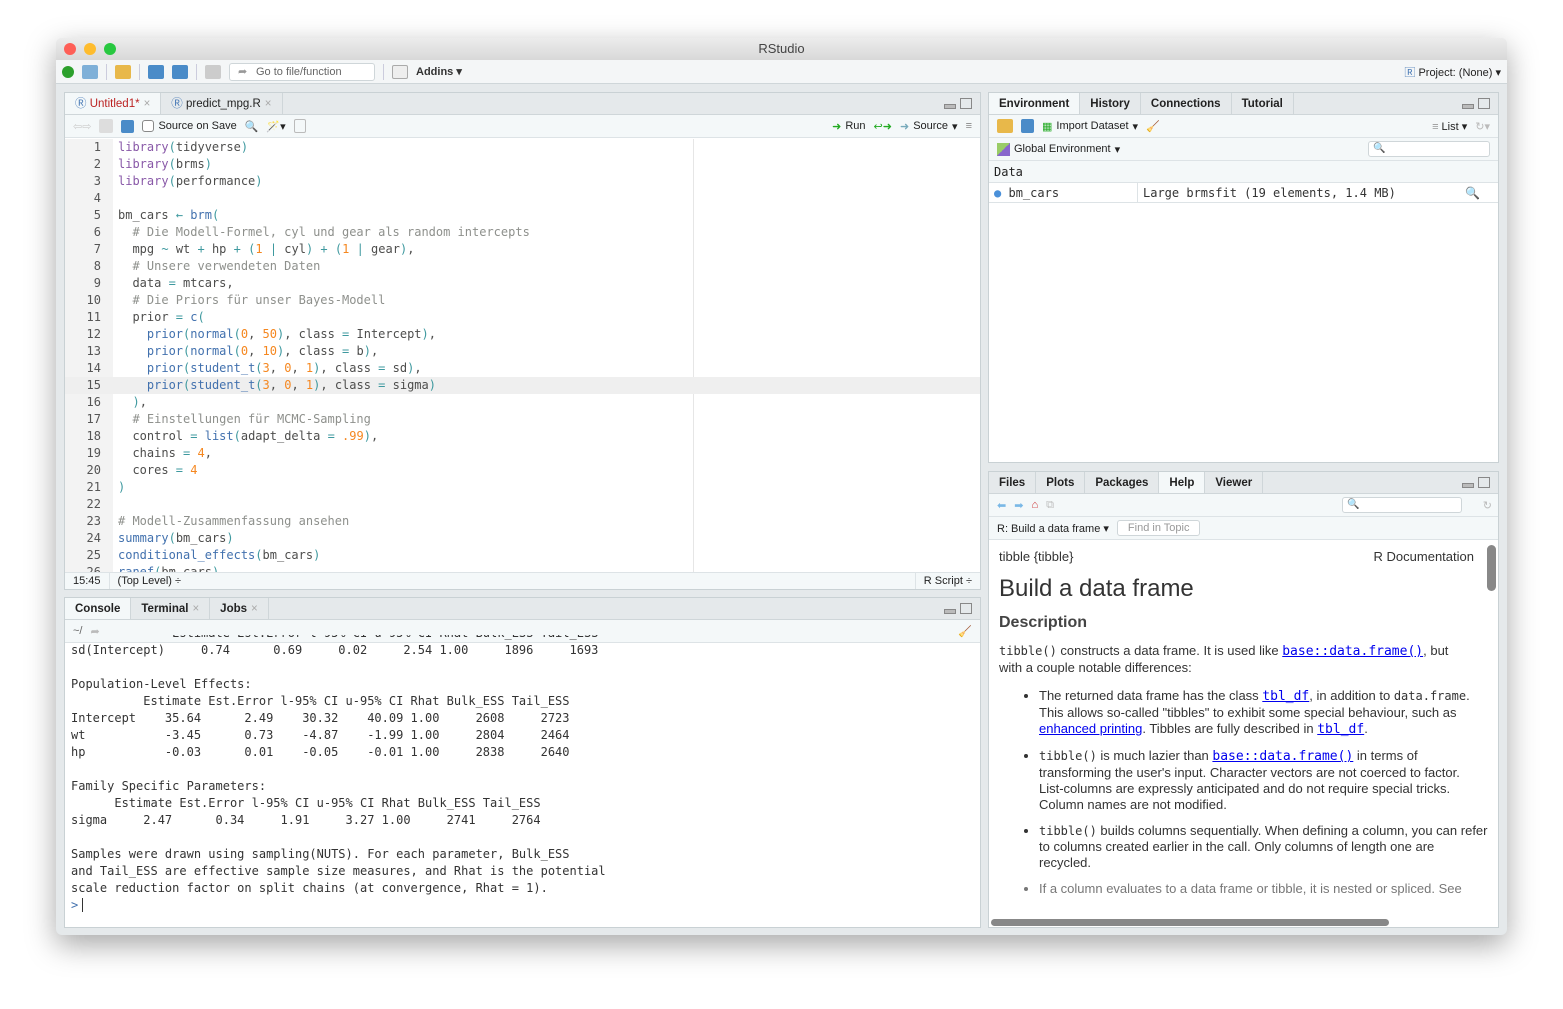 The image size is (1563, 1009). What do you see at coordinates (1035, 103) in the screenshot?
I see `tab-environment: Environment` at bounding box center [1035, 103].